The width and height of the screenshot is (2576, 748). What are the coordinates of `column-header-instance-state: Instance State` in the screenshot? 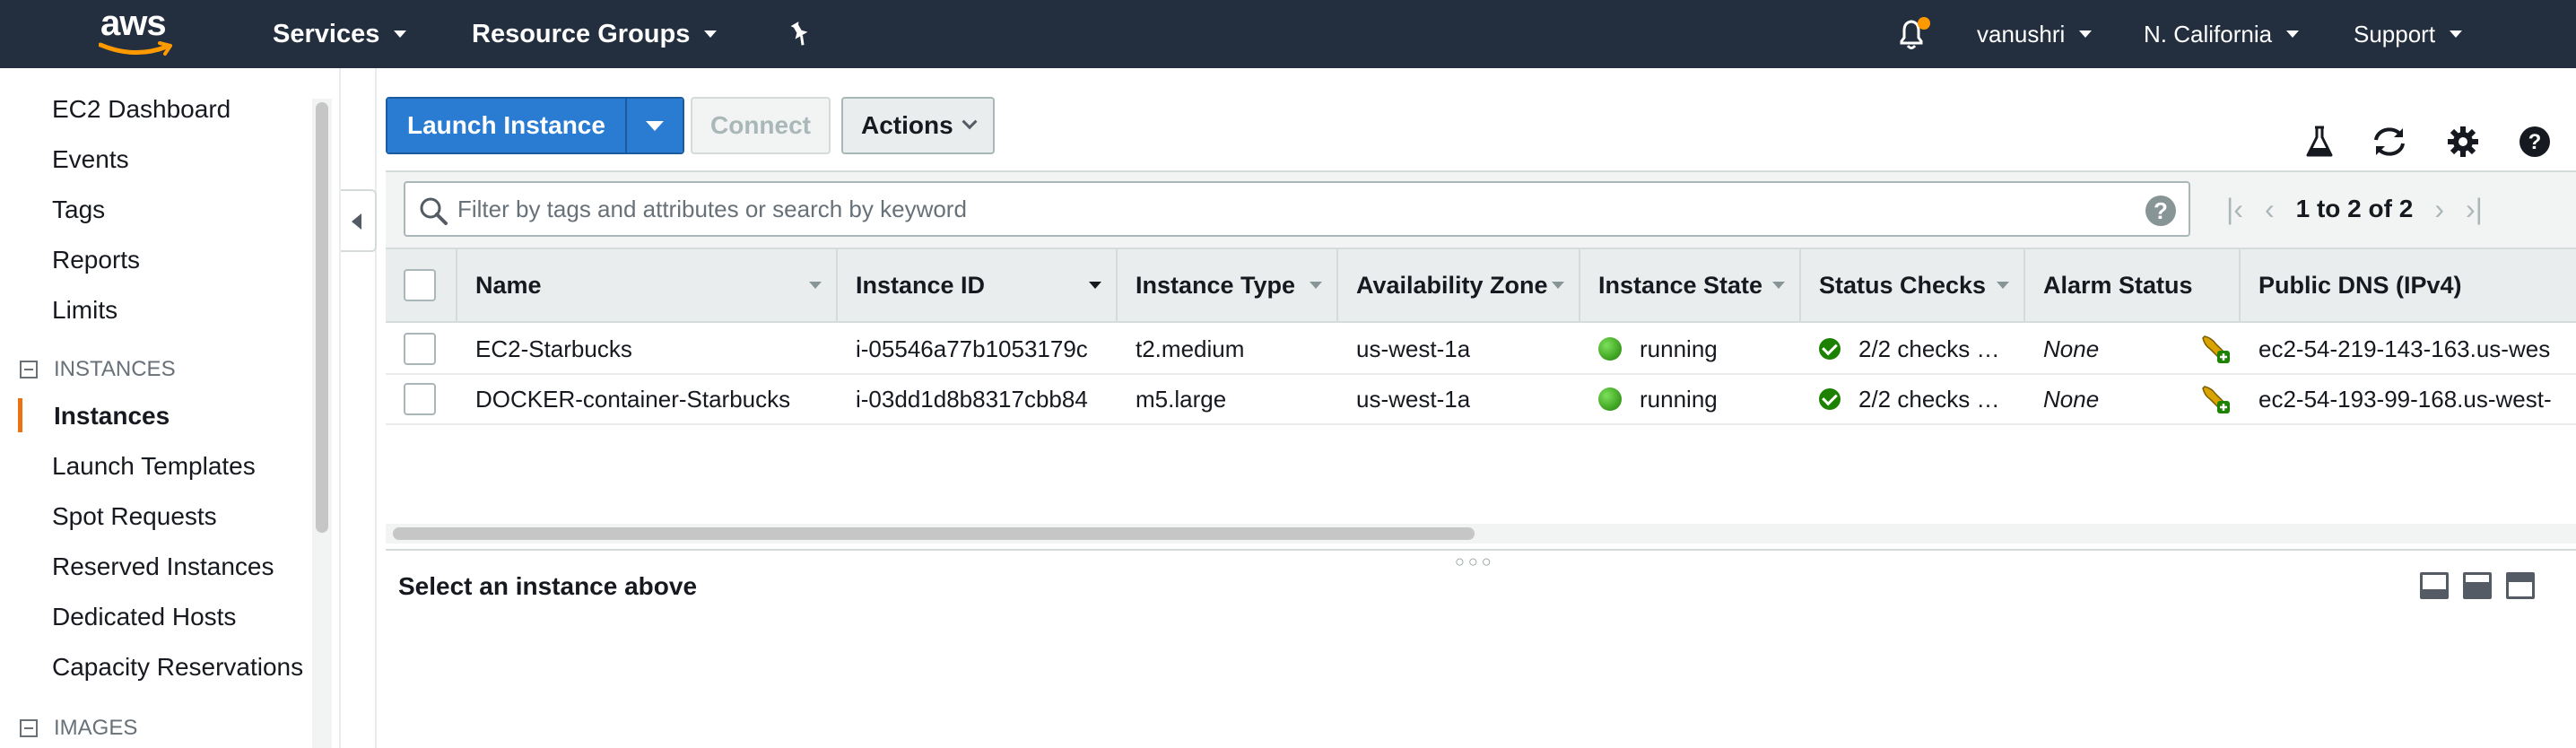 It's located at (1690, 285).